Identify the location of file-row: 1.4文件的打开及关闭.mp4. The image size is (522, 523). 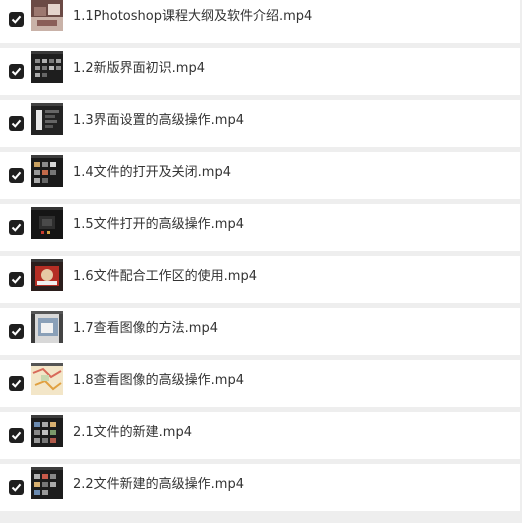
(260, 175).